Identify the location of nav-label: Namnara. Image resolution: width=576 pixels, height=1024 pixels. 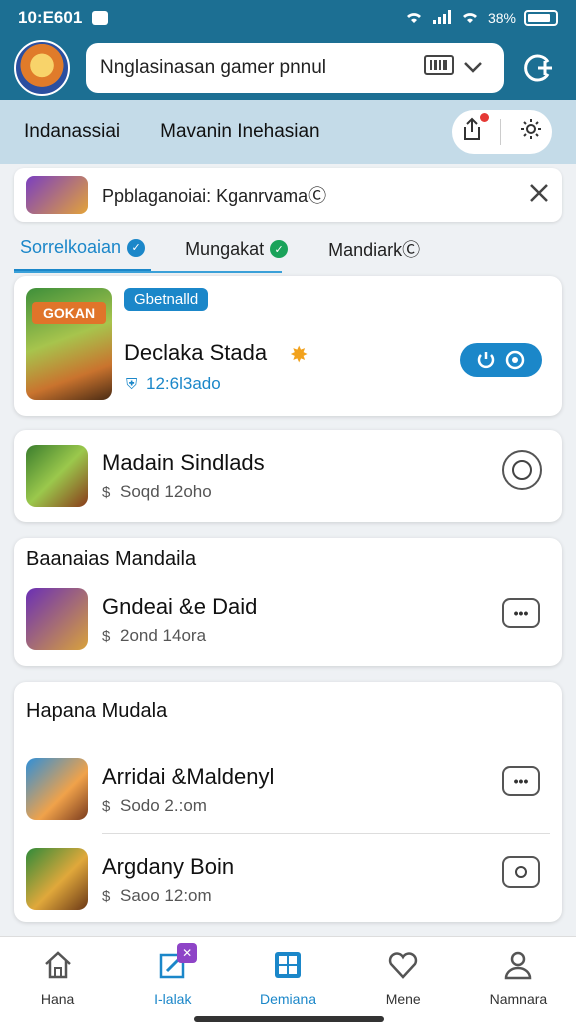
(518, 999).